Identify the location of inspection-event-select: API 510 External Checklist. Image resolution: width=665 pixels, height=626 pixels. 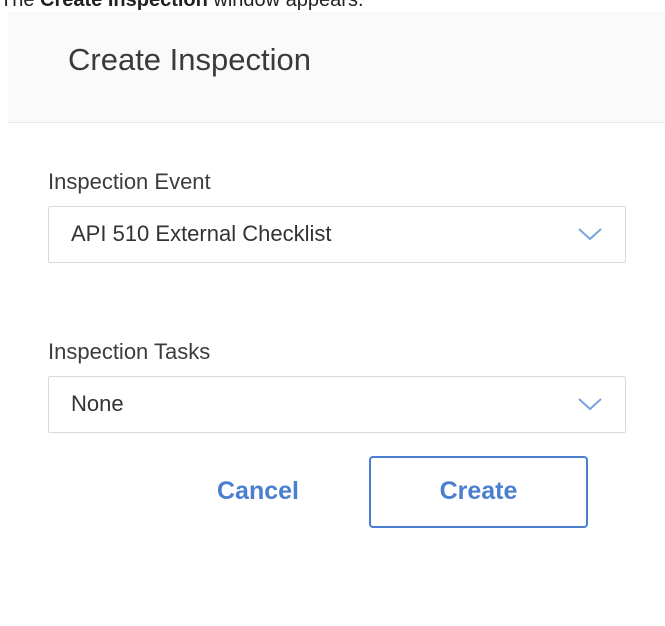
(337, 234).